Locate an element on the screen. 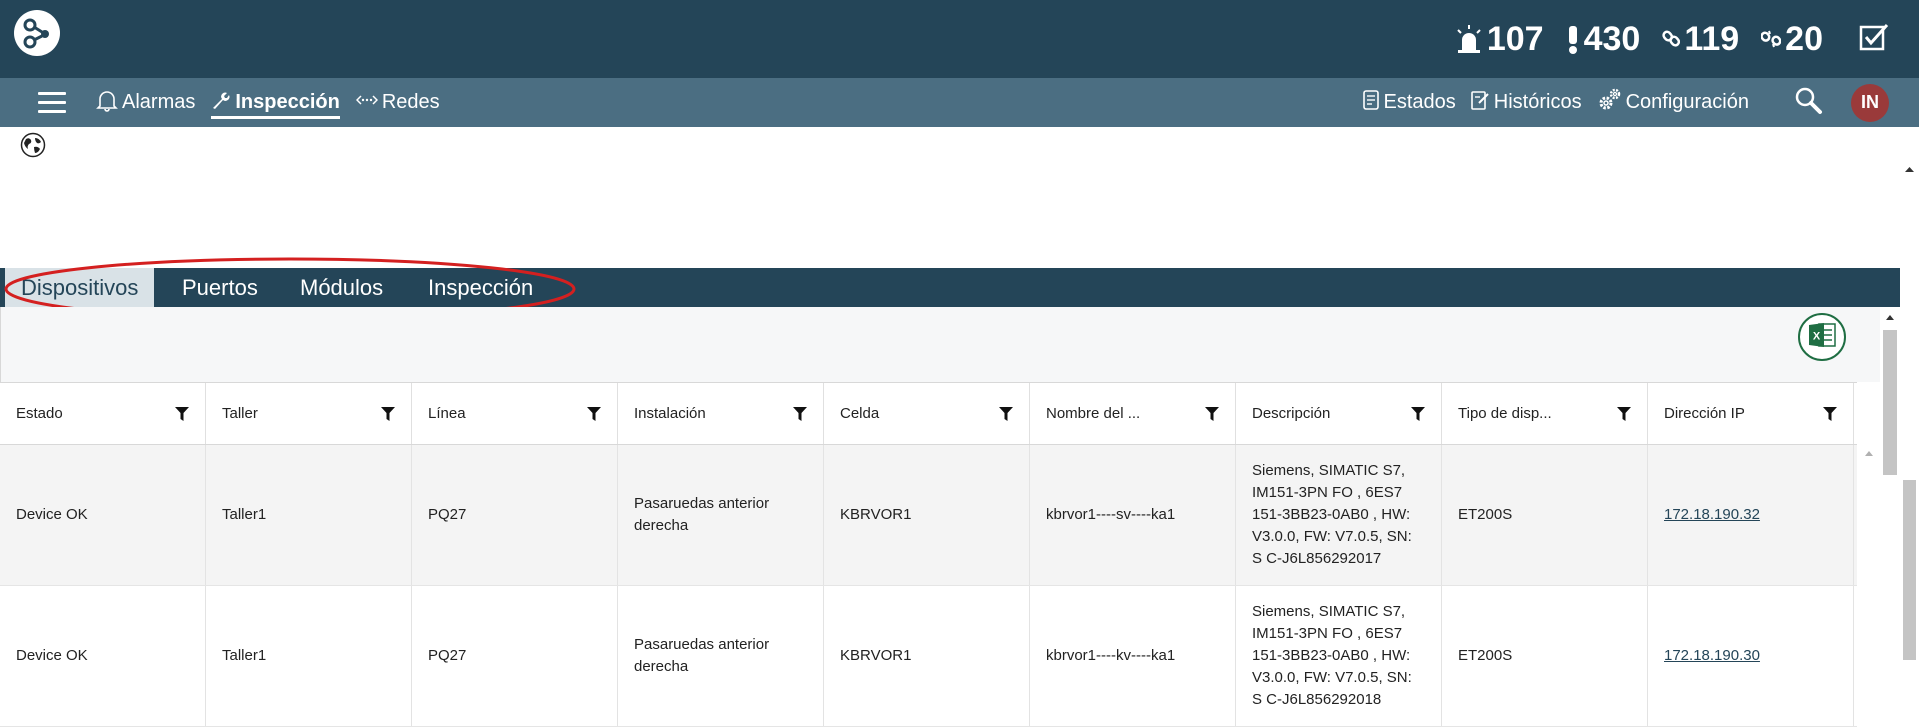 Image resolution: width=1919 pixels, height=727 pixels. warning-counter: 430 is located at coordinates (1603, 39).